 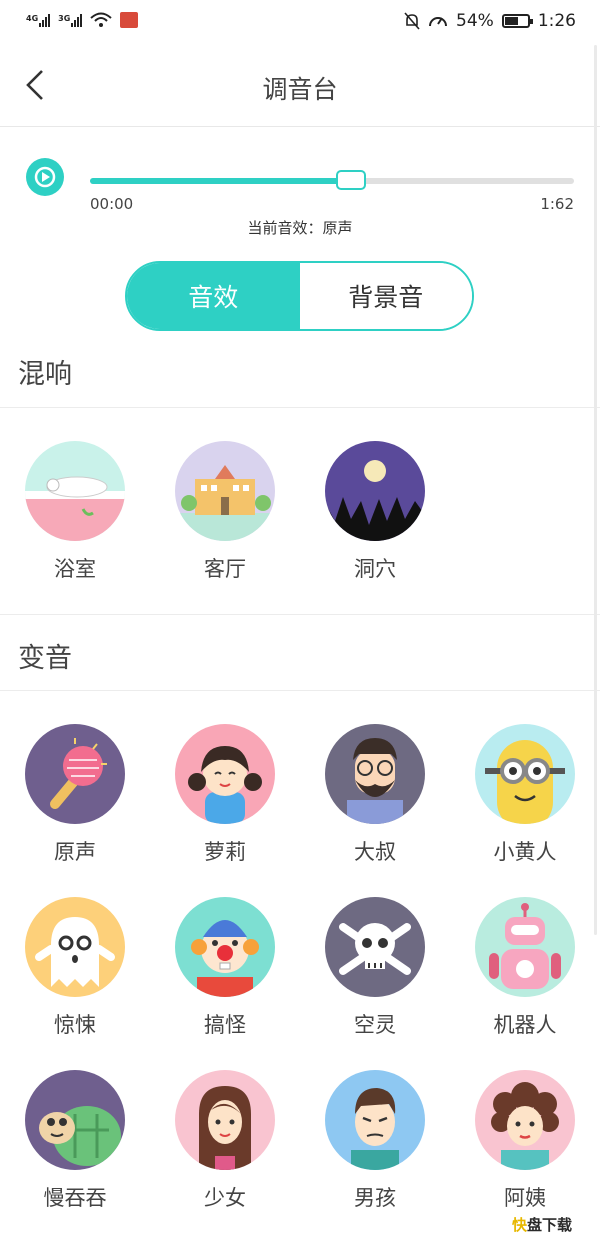 What do you see at coordinates (475, 21) in the screenshot?
I see `battery-percent: 54%` at bounding box center [475, 21].